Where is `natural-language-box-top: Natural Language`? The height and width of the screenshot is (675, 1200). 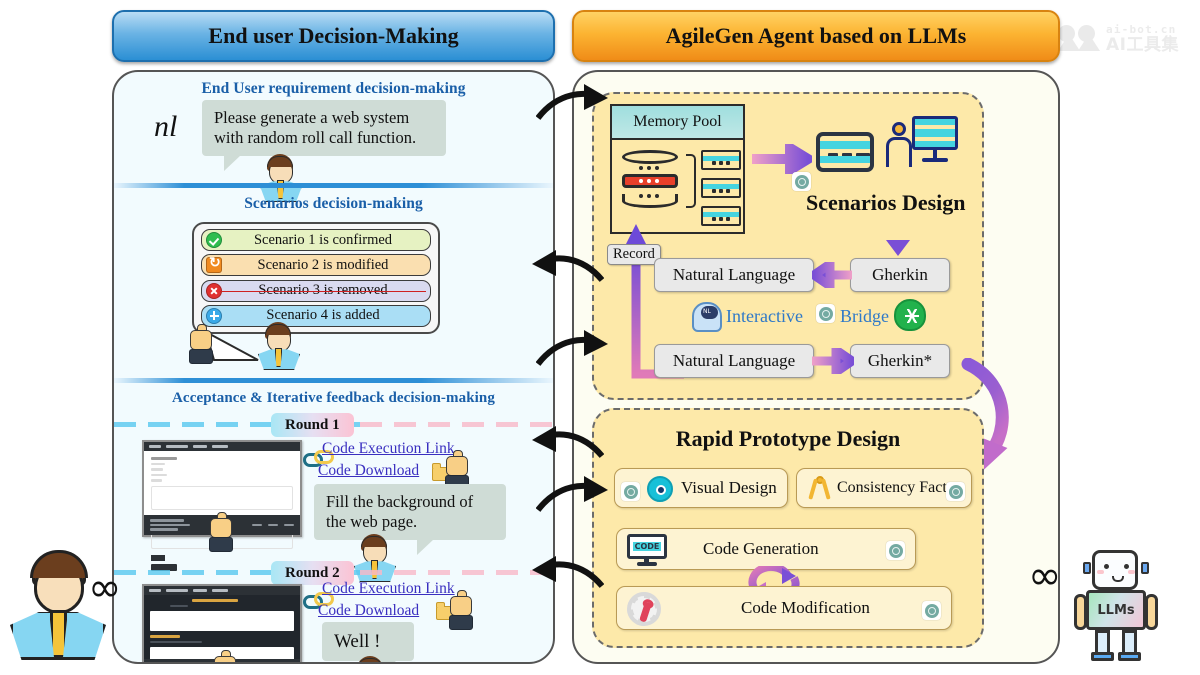 natural-language-box-top: Natural Language is located at coordinates (734, 275).